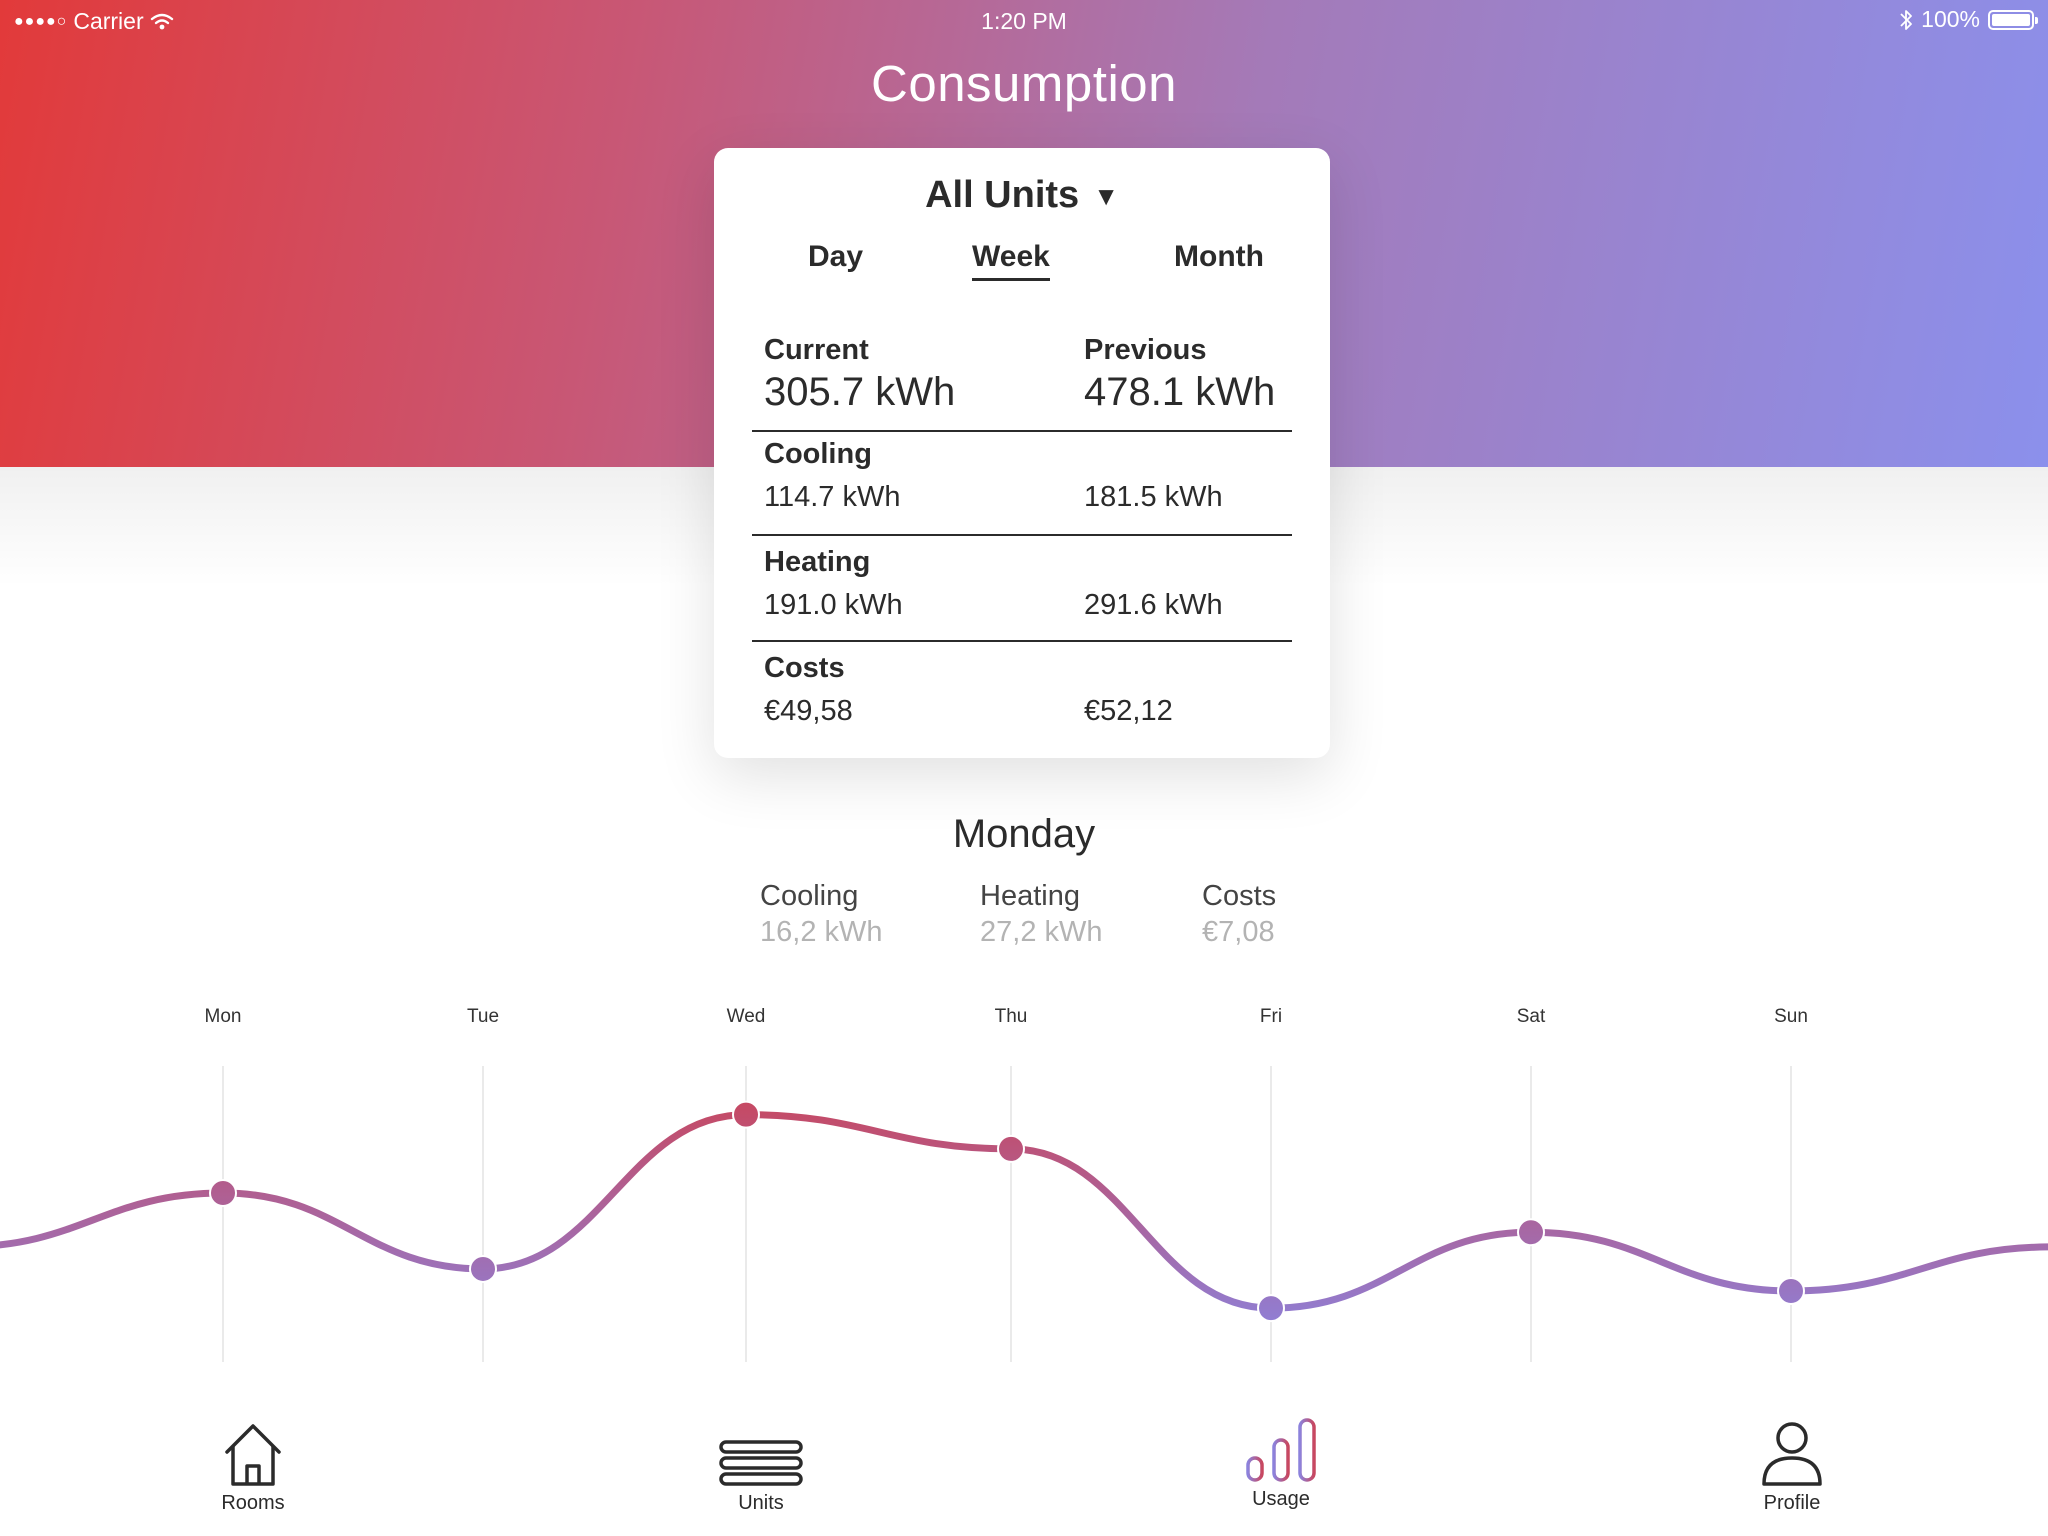 The image size is (2048, 1536). I want to click on cooling-label: Cooling, so click(818, 454).